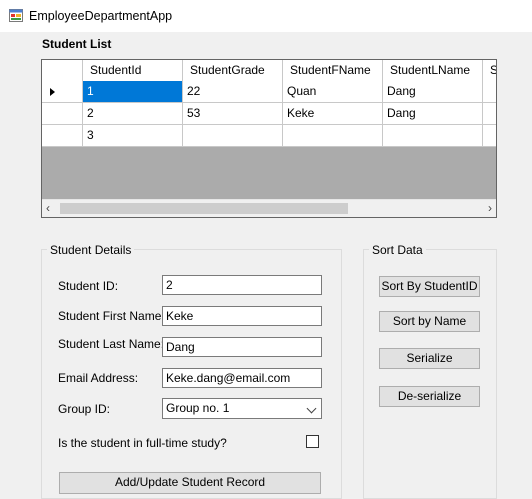 This screenshot has height=499, width=532. Describe the element at coordinates (111, 316) in the screenshot. I see `first-name-label: Student First Name:` at that location.